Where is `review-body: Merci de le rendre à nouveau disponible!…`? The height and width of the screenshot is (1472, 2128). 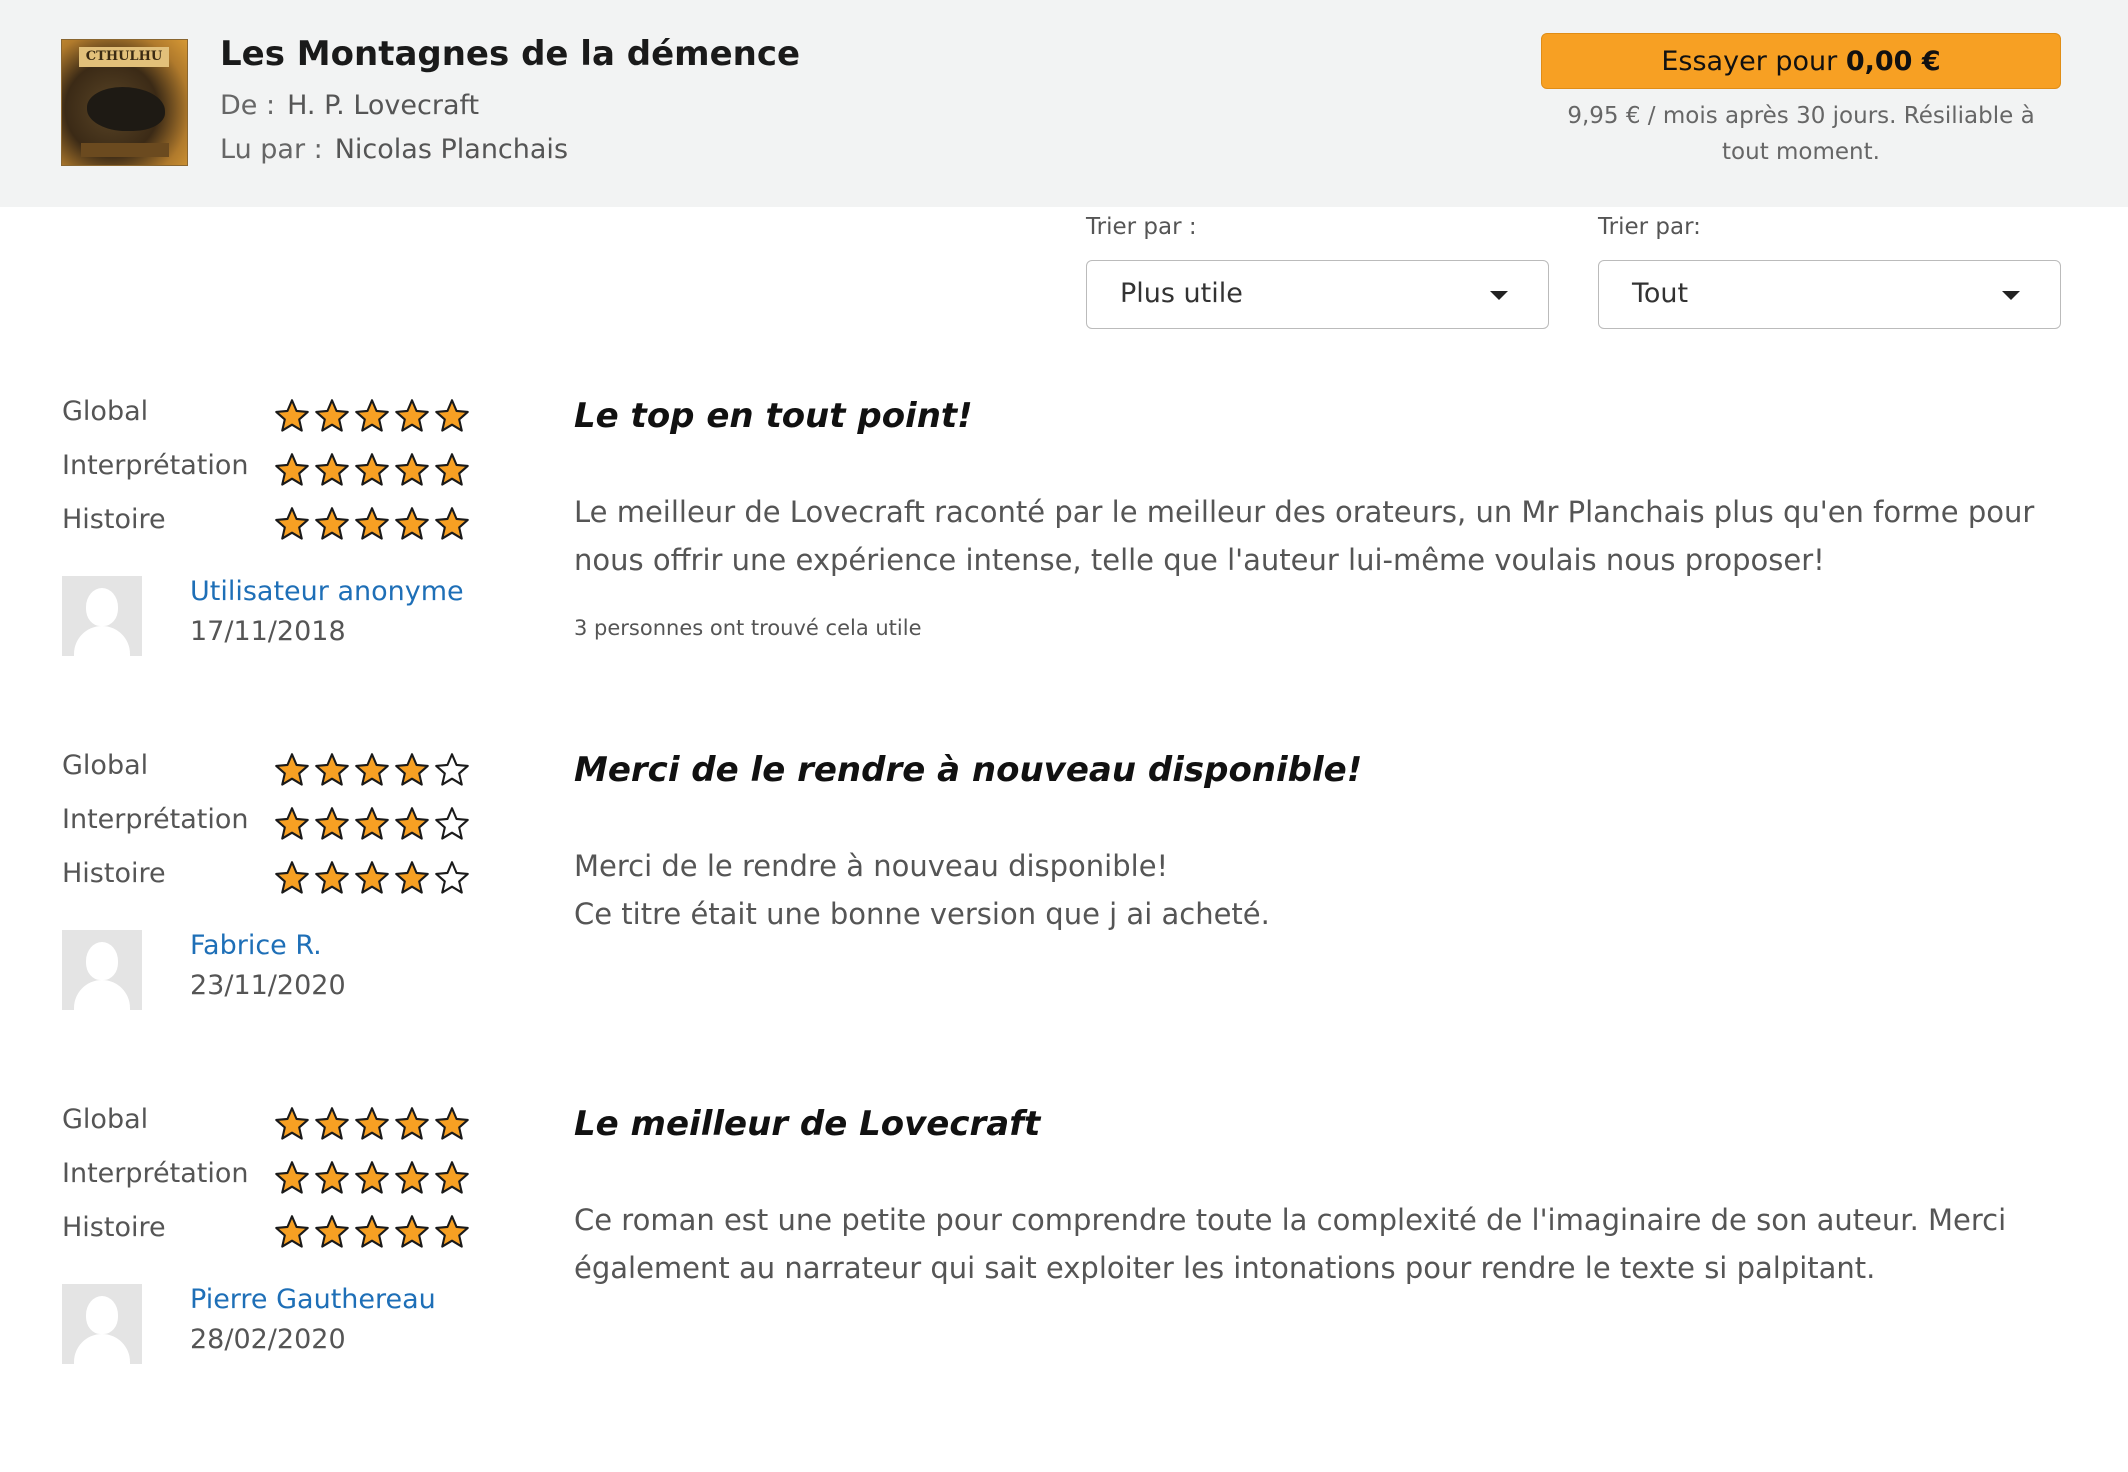
review-body: Merci de le rendre à nouveau disponible!… is located at coordinates (1309, 890).